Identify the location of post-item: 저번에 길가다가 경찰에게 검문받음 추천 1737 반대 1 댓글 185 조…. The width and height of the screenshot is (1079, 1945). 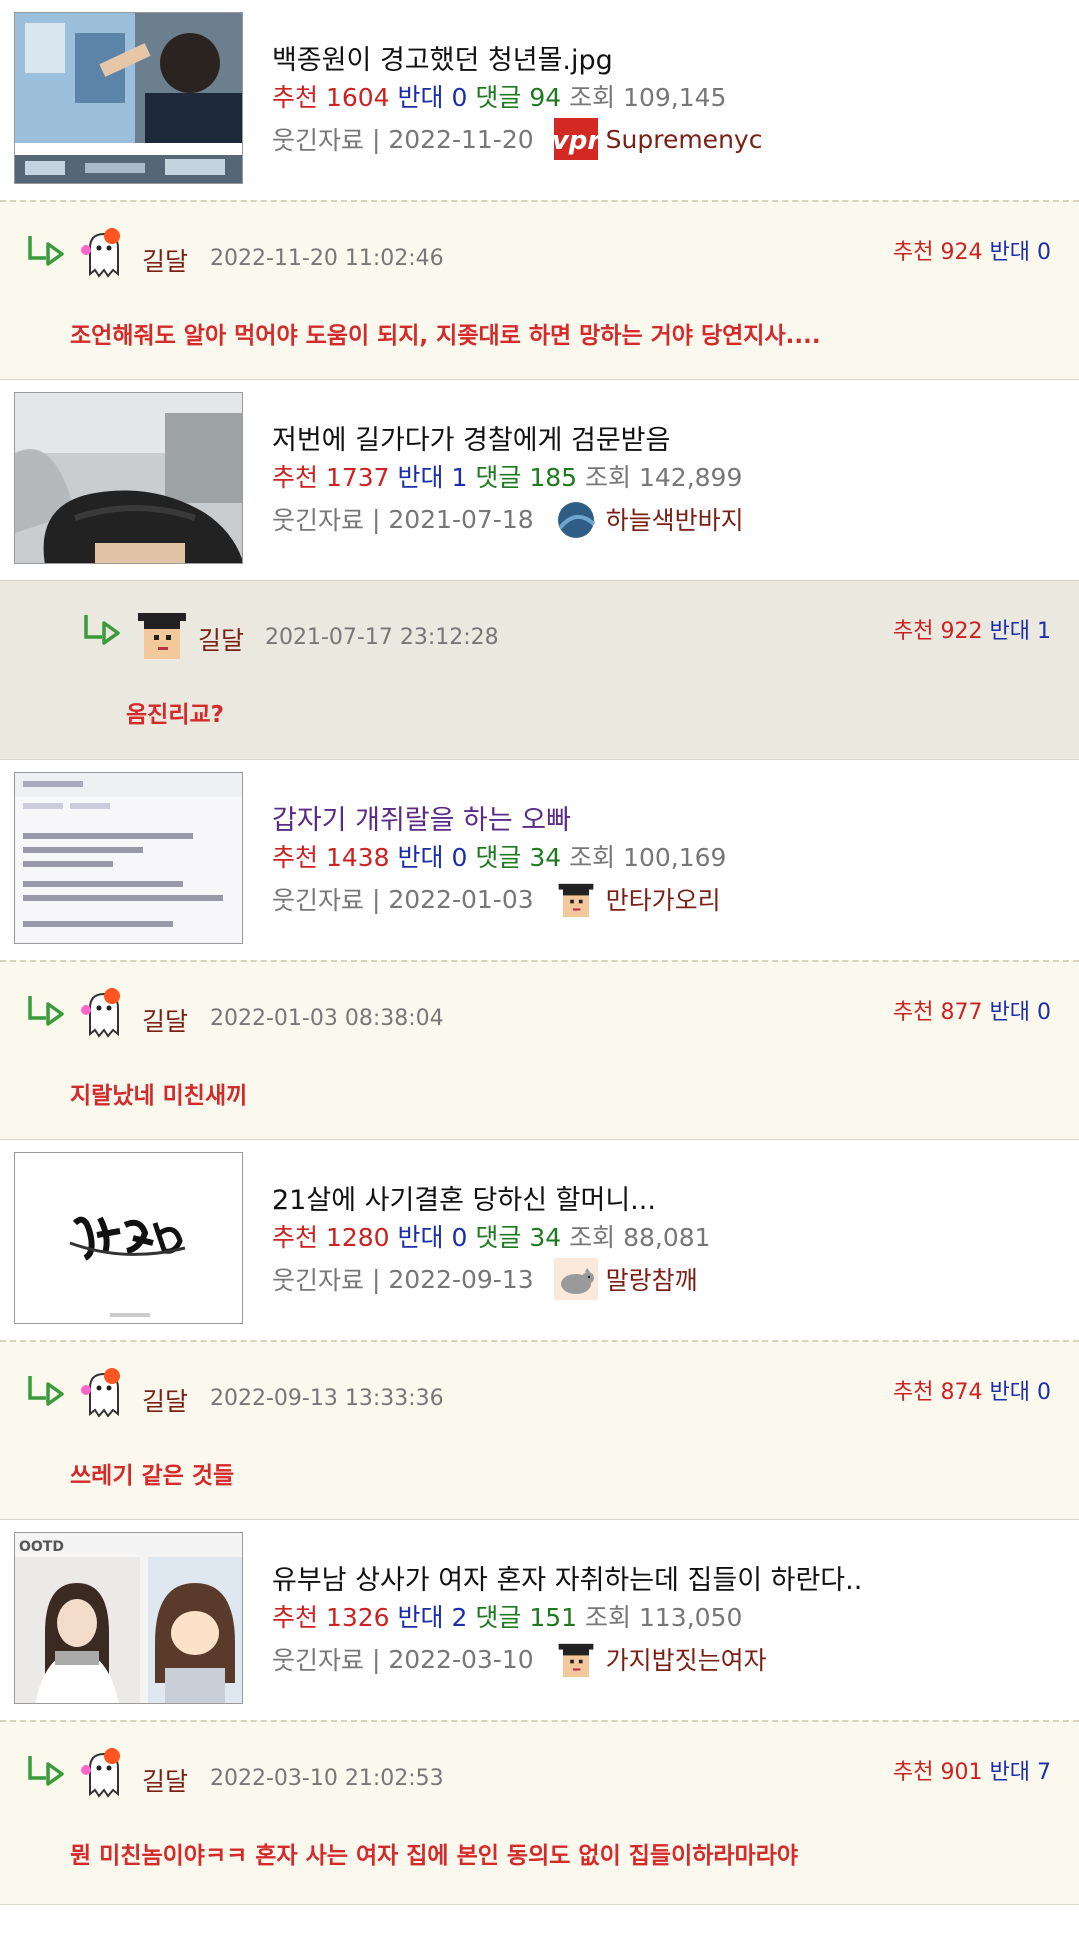
(539, 480).